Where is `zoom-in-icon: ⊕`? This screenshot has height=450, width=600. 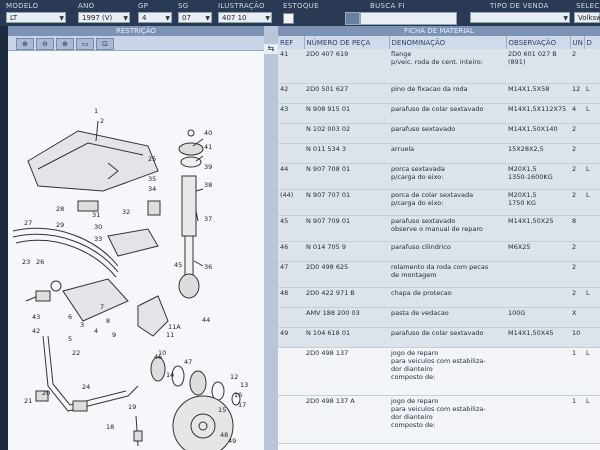
zoom-in-icon: ⊕ is located at coordinates (25, 44).